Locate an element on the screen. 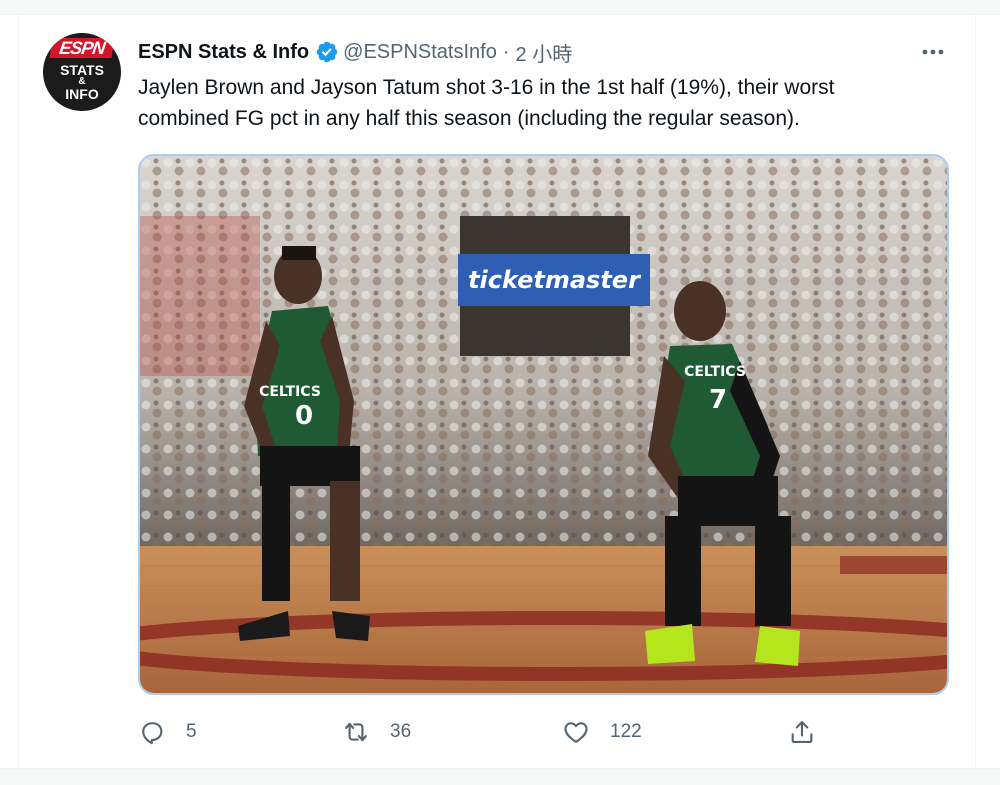 The image size is (1000, 785). avatar-text-stats: STATS is located at coordinates (82, 70).